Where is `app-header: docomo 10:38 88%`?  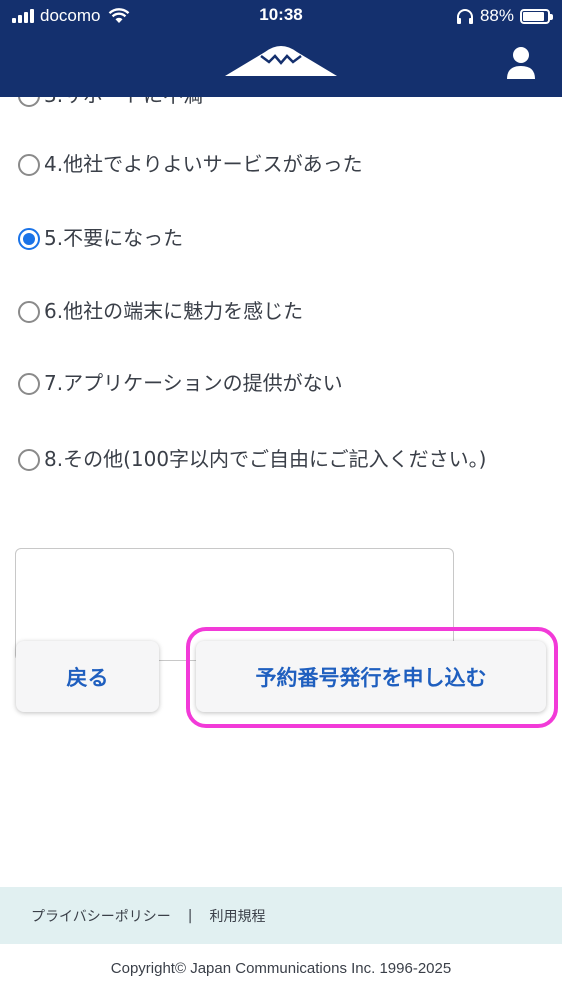 app-header: docomo 10:38 88% is located at coordinates (281, 48).